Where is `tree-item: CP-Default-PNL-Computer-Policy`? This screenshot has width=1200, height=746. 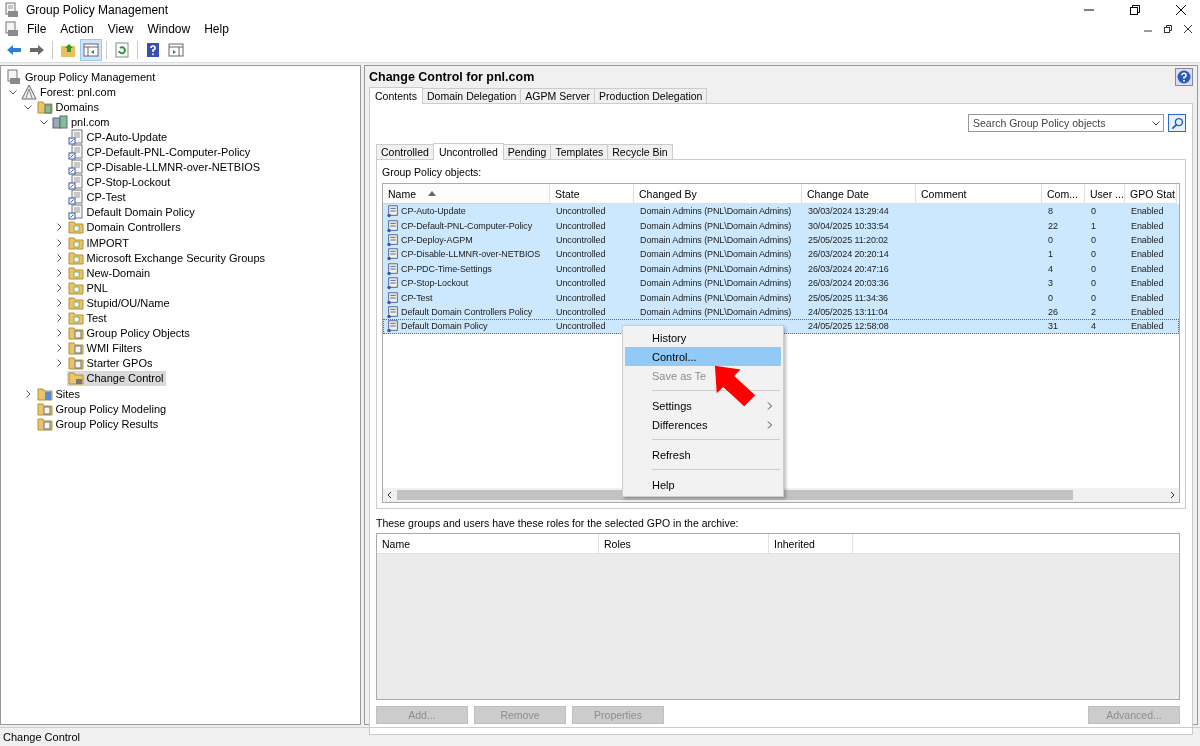
tree-item: CP-Default-PNL-Computer-Policy is located at coordinates (159, 152).